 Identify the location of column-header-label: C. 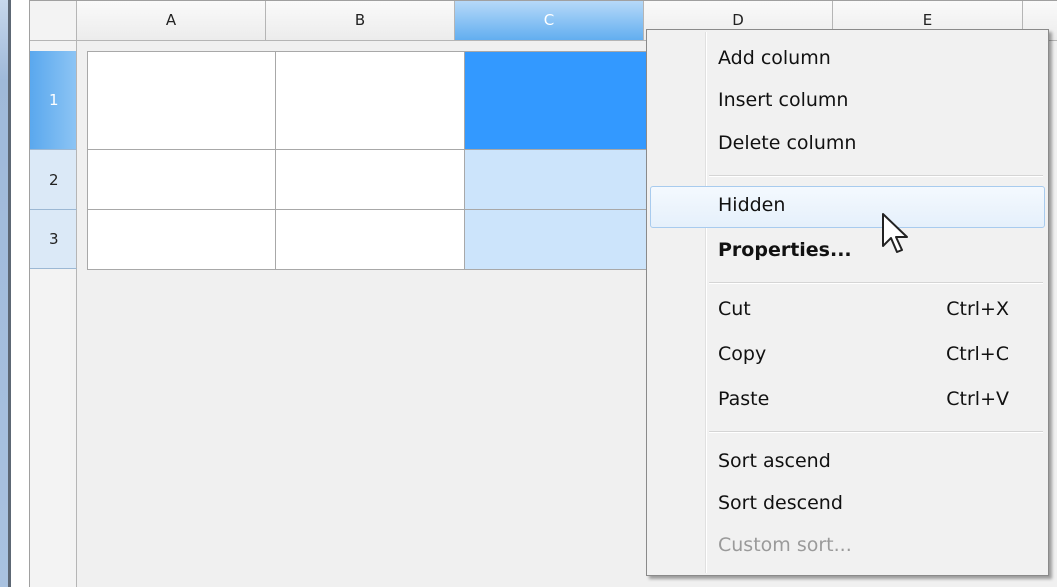
(549, 20).